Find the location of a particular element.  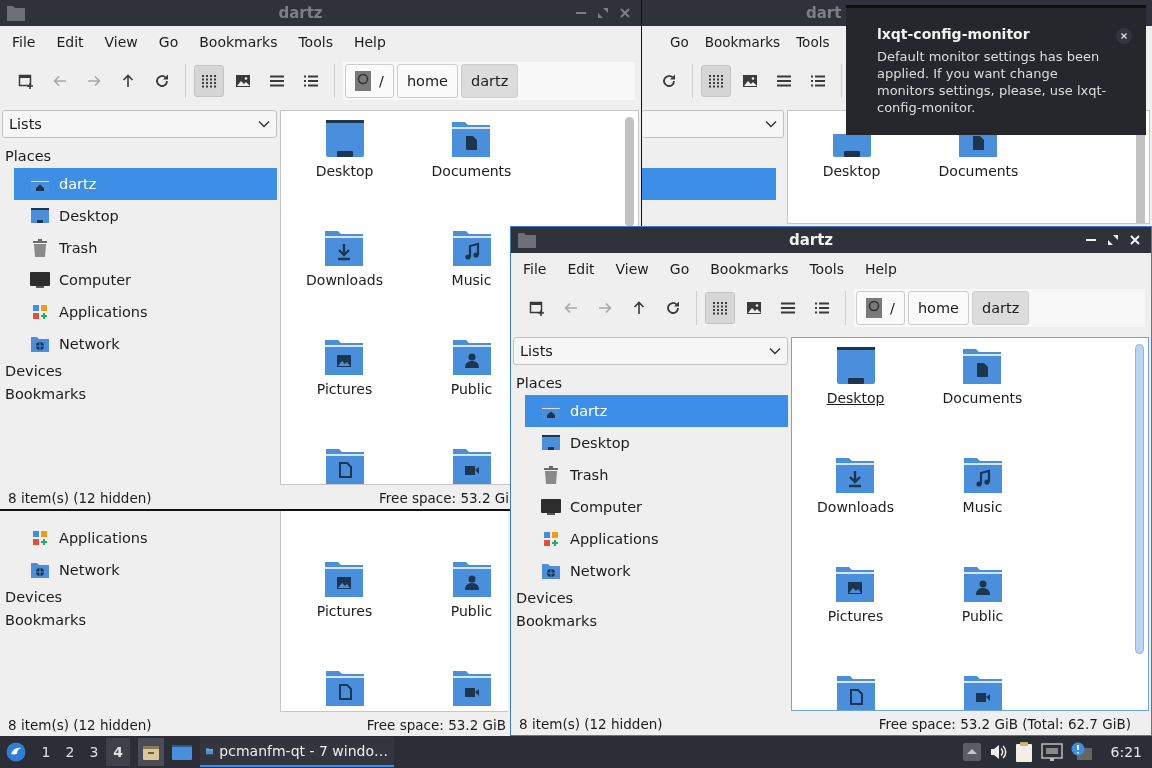

start-menu-icon is located at coordinates (16, 752).